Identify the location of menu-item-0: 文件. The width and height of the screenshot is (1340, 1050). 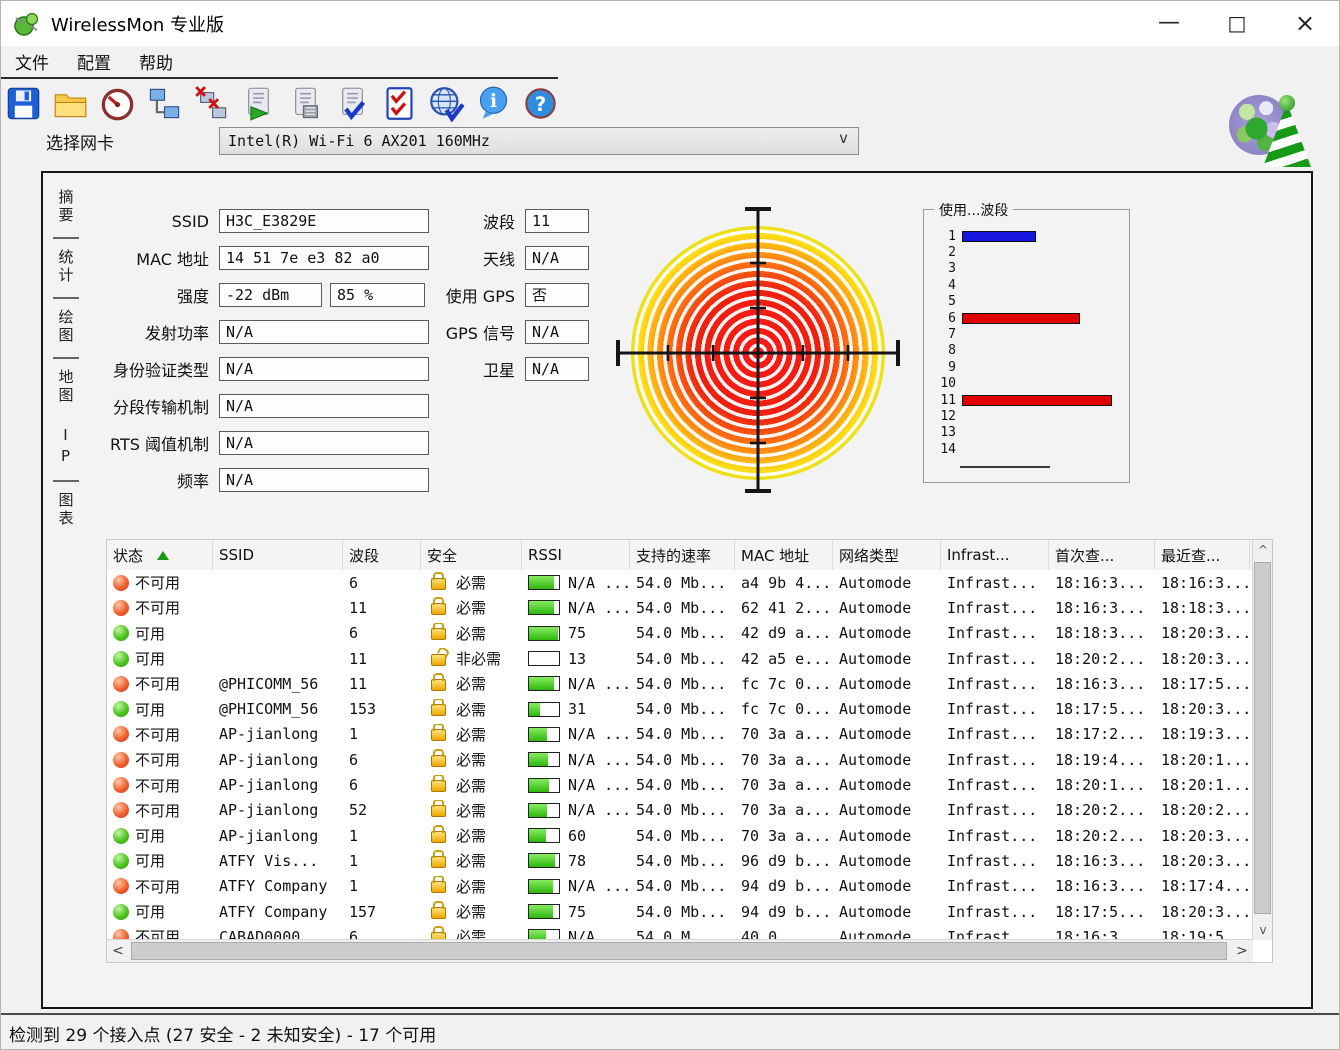
(32, 61).